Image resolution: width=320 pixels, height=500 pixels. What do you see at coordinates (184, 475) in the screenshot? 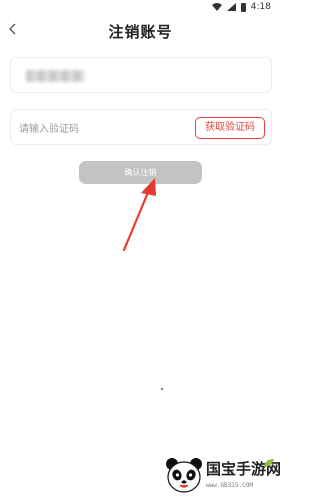
I see `panda-logo-icon` at bounding box center [184, 475].